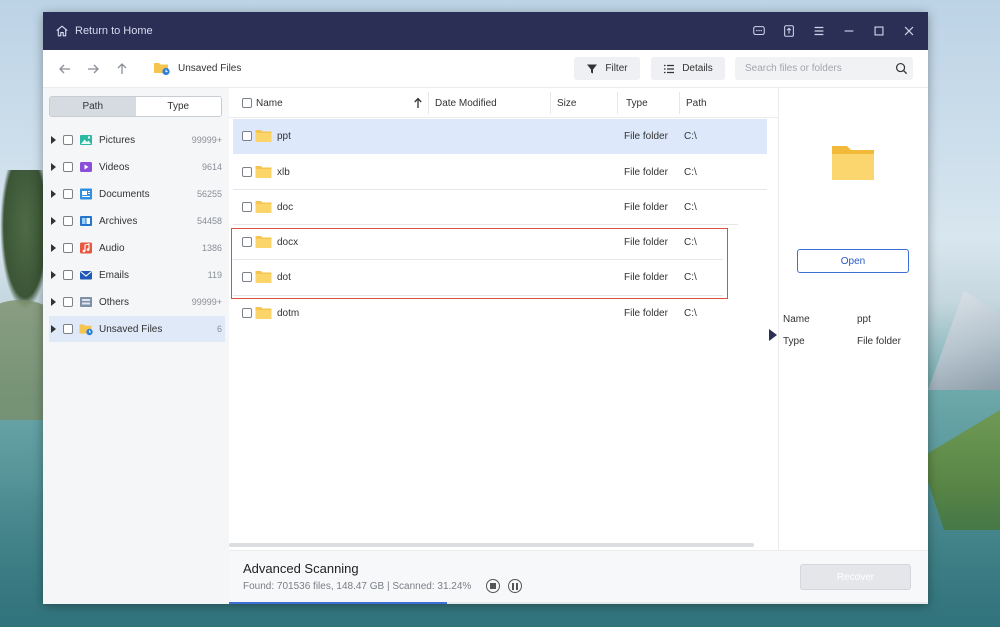 This screenshot has width=1000, height=627. Describe the element at coordinates (879, 341) in the screenshot. I see `prop-type-value: File folder` at that location.